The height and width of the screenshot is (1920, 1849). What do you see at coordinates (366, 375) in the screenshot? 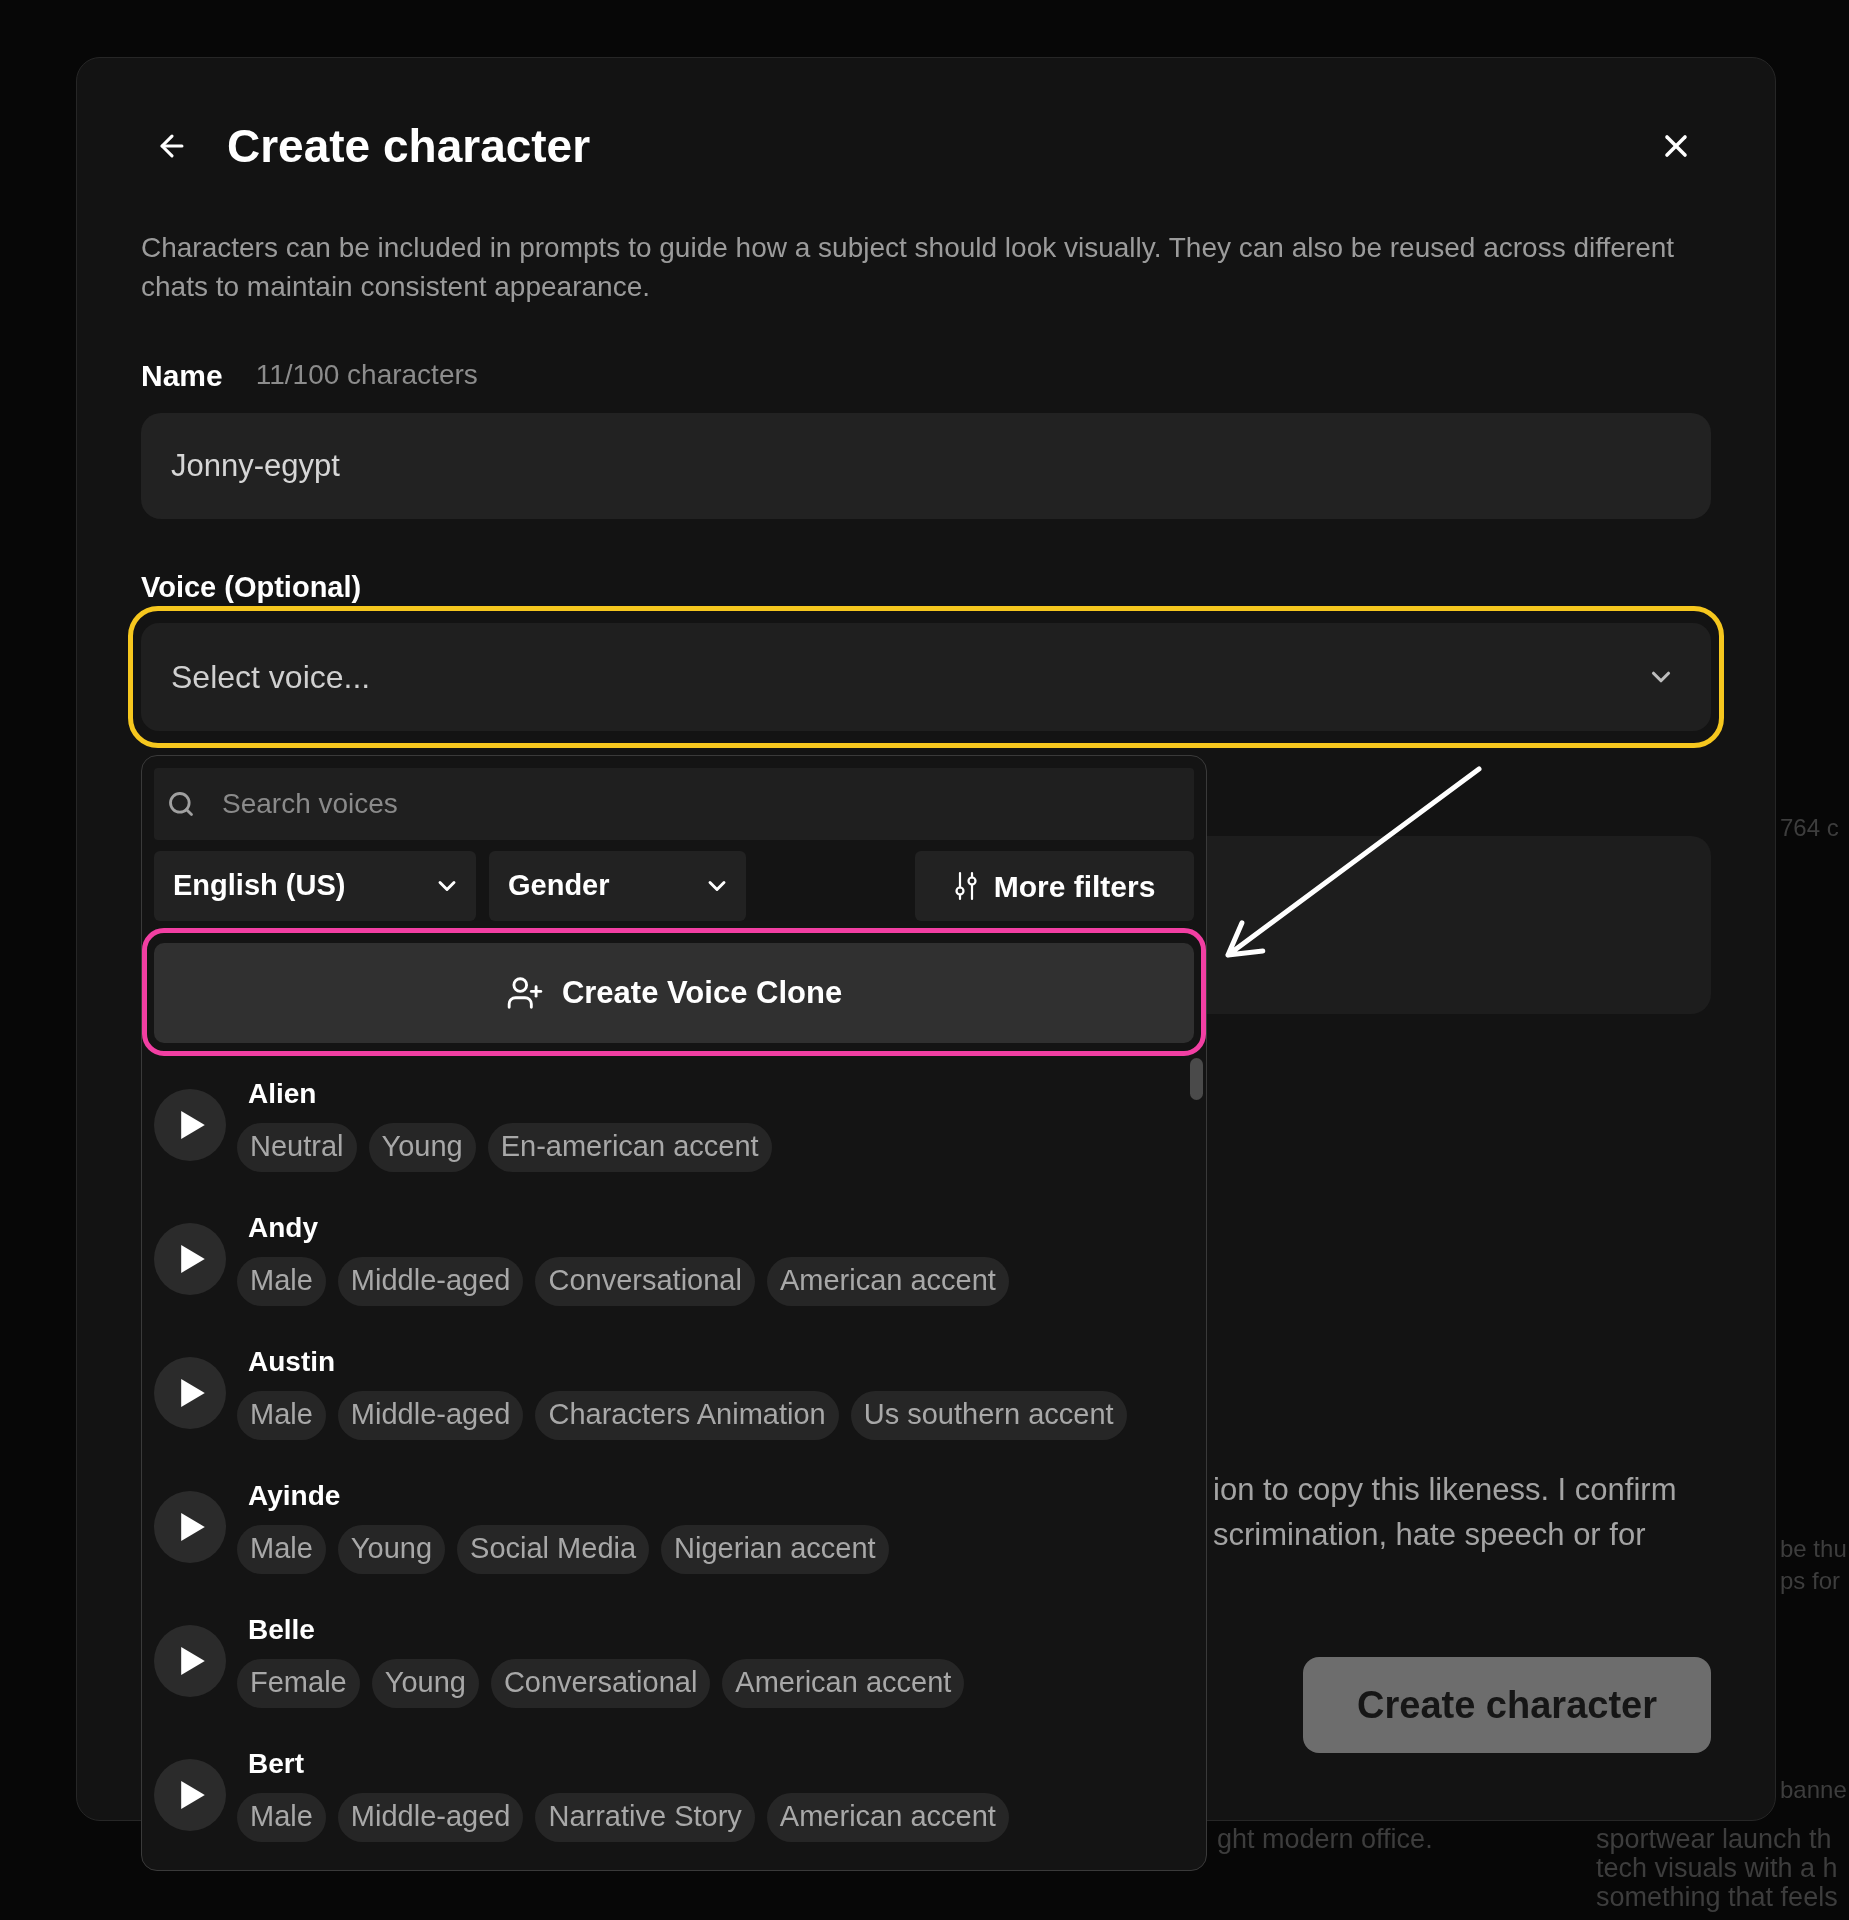
I see `character-counter: 11/100 characters` at bounding box center [366, 375].